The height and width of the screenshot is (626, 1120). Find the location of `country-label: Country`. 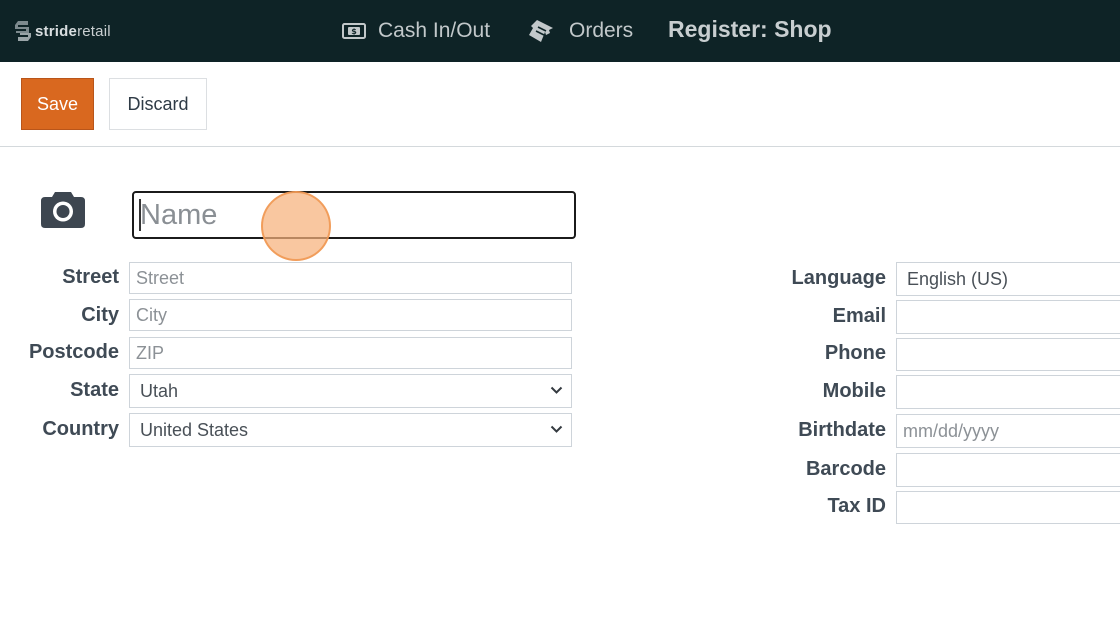

country-label: Country is located at coordinates (80, 429).